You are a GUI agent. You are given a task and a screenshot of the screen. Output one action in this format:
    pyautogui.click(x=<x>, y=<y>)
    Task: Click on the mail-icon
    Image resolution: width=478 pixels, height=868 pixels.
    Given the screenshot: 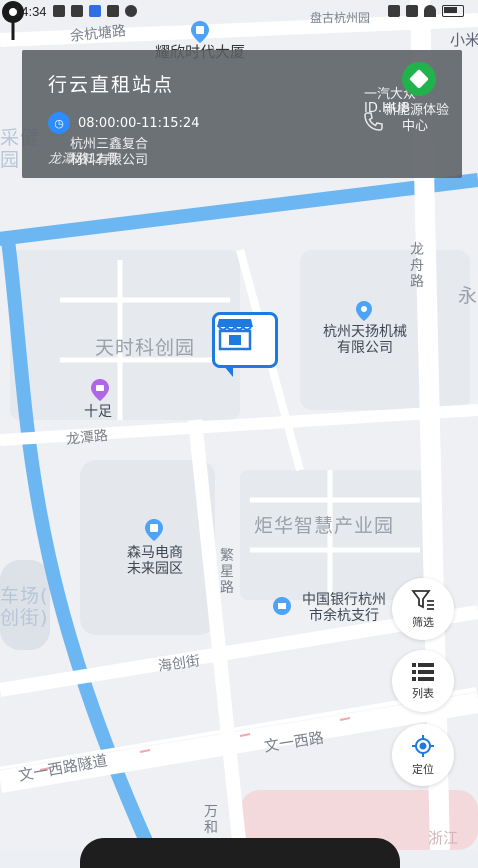 What is the action you would take?
    pyautogui.click(x=76, y=11)
    